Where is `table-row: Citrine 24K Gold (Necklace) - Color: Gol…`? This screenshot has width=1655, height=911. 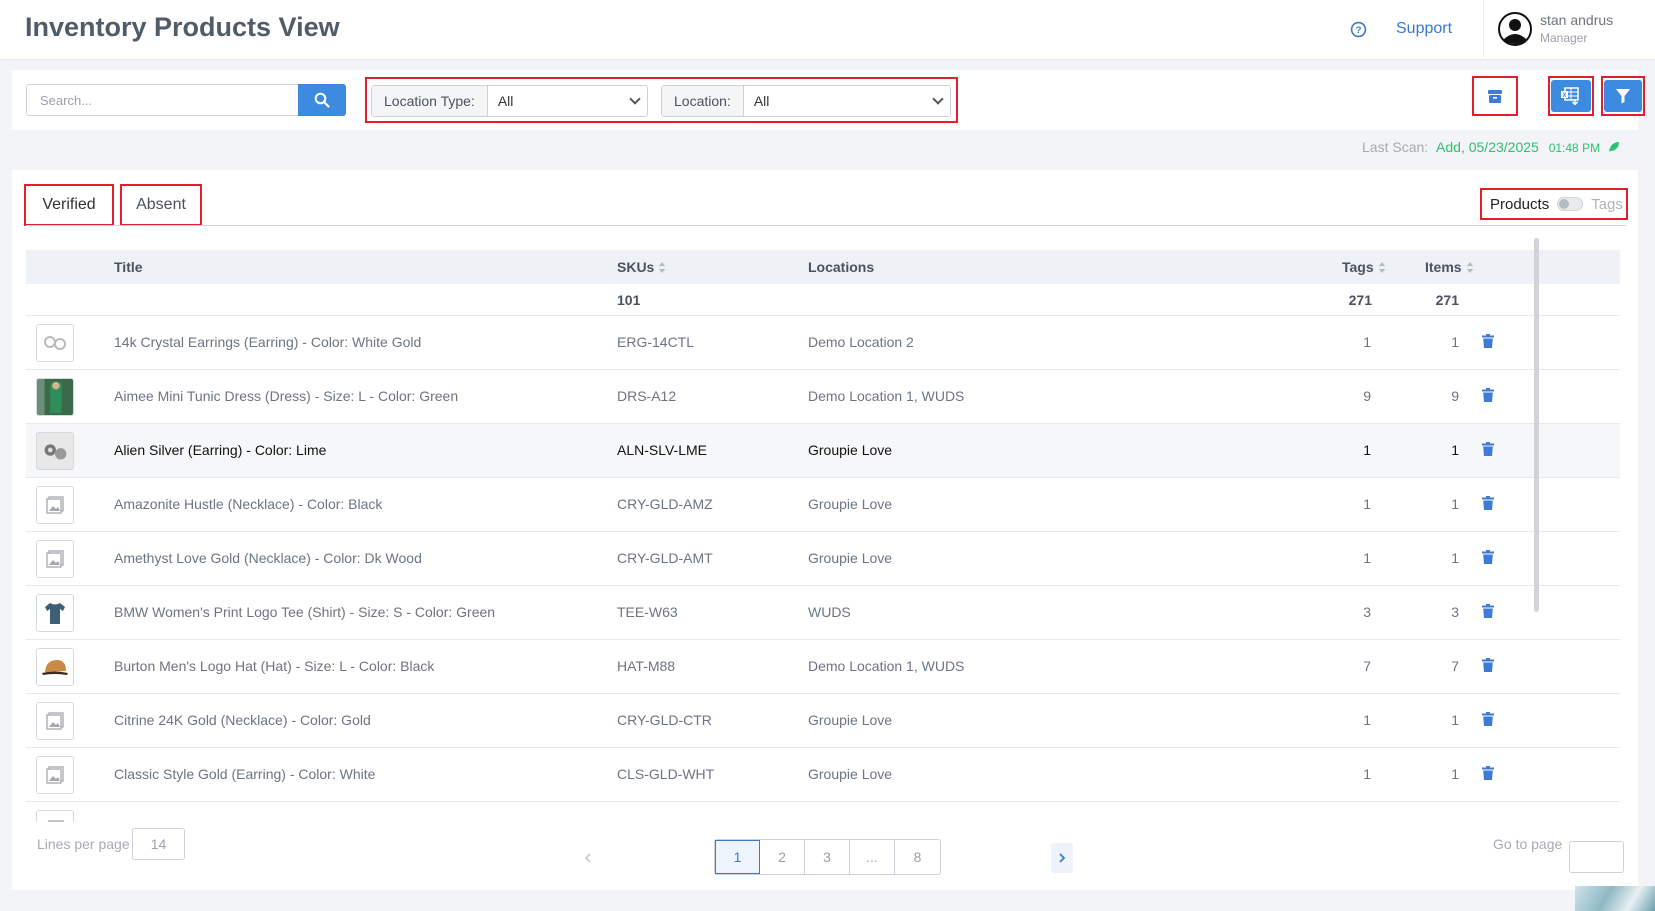 table-row: Citrine 24K Gold (Necklace) - Color: Gol… is located at coordinates (823, 721).